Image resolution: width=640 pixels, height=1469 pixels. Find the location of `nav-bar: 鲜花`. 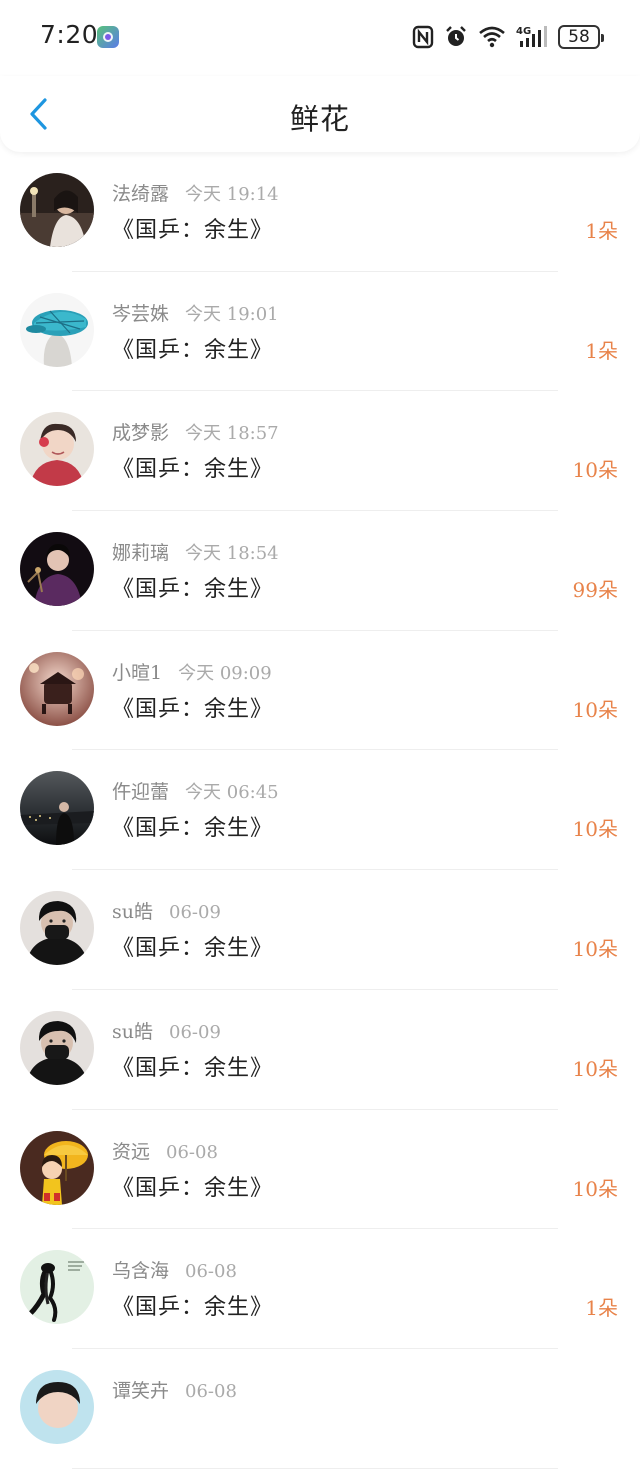

nav-bar: 鲜花 is located at coordinates (320, 114).